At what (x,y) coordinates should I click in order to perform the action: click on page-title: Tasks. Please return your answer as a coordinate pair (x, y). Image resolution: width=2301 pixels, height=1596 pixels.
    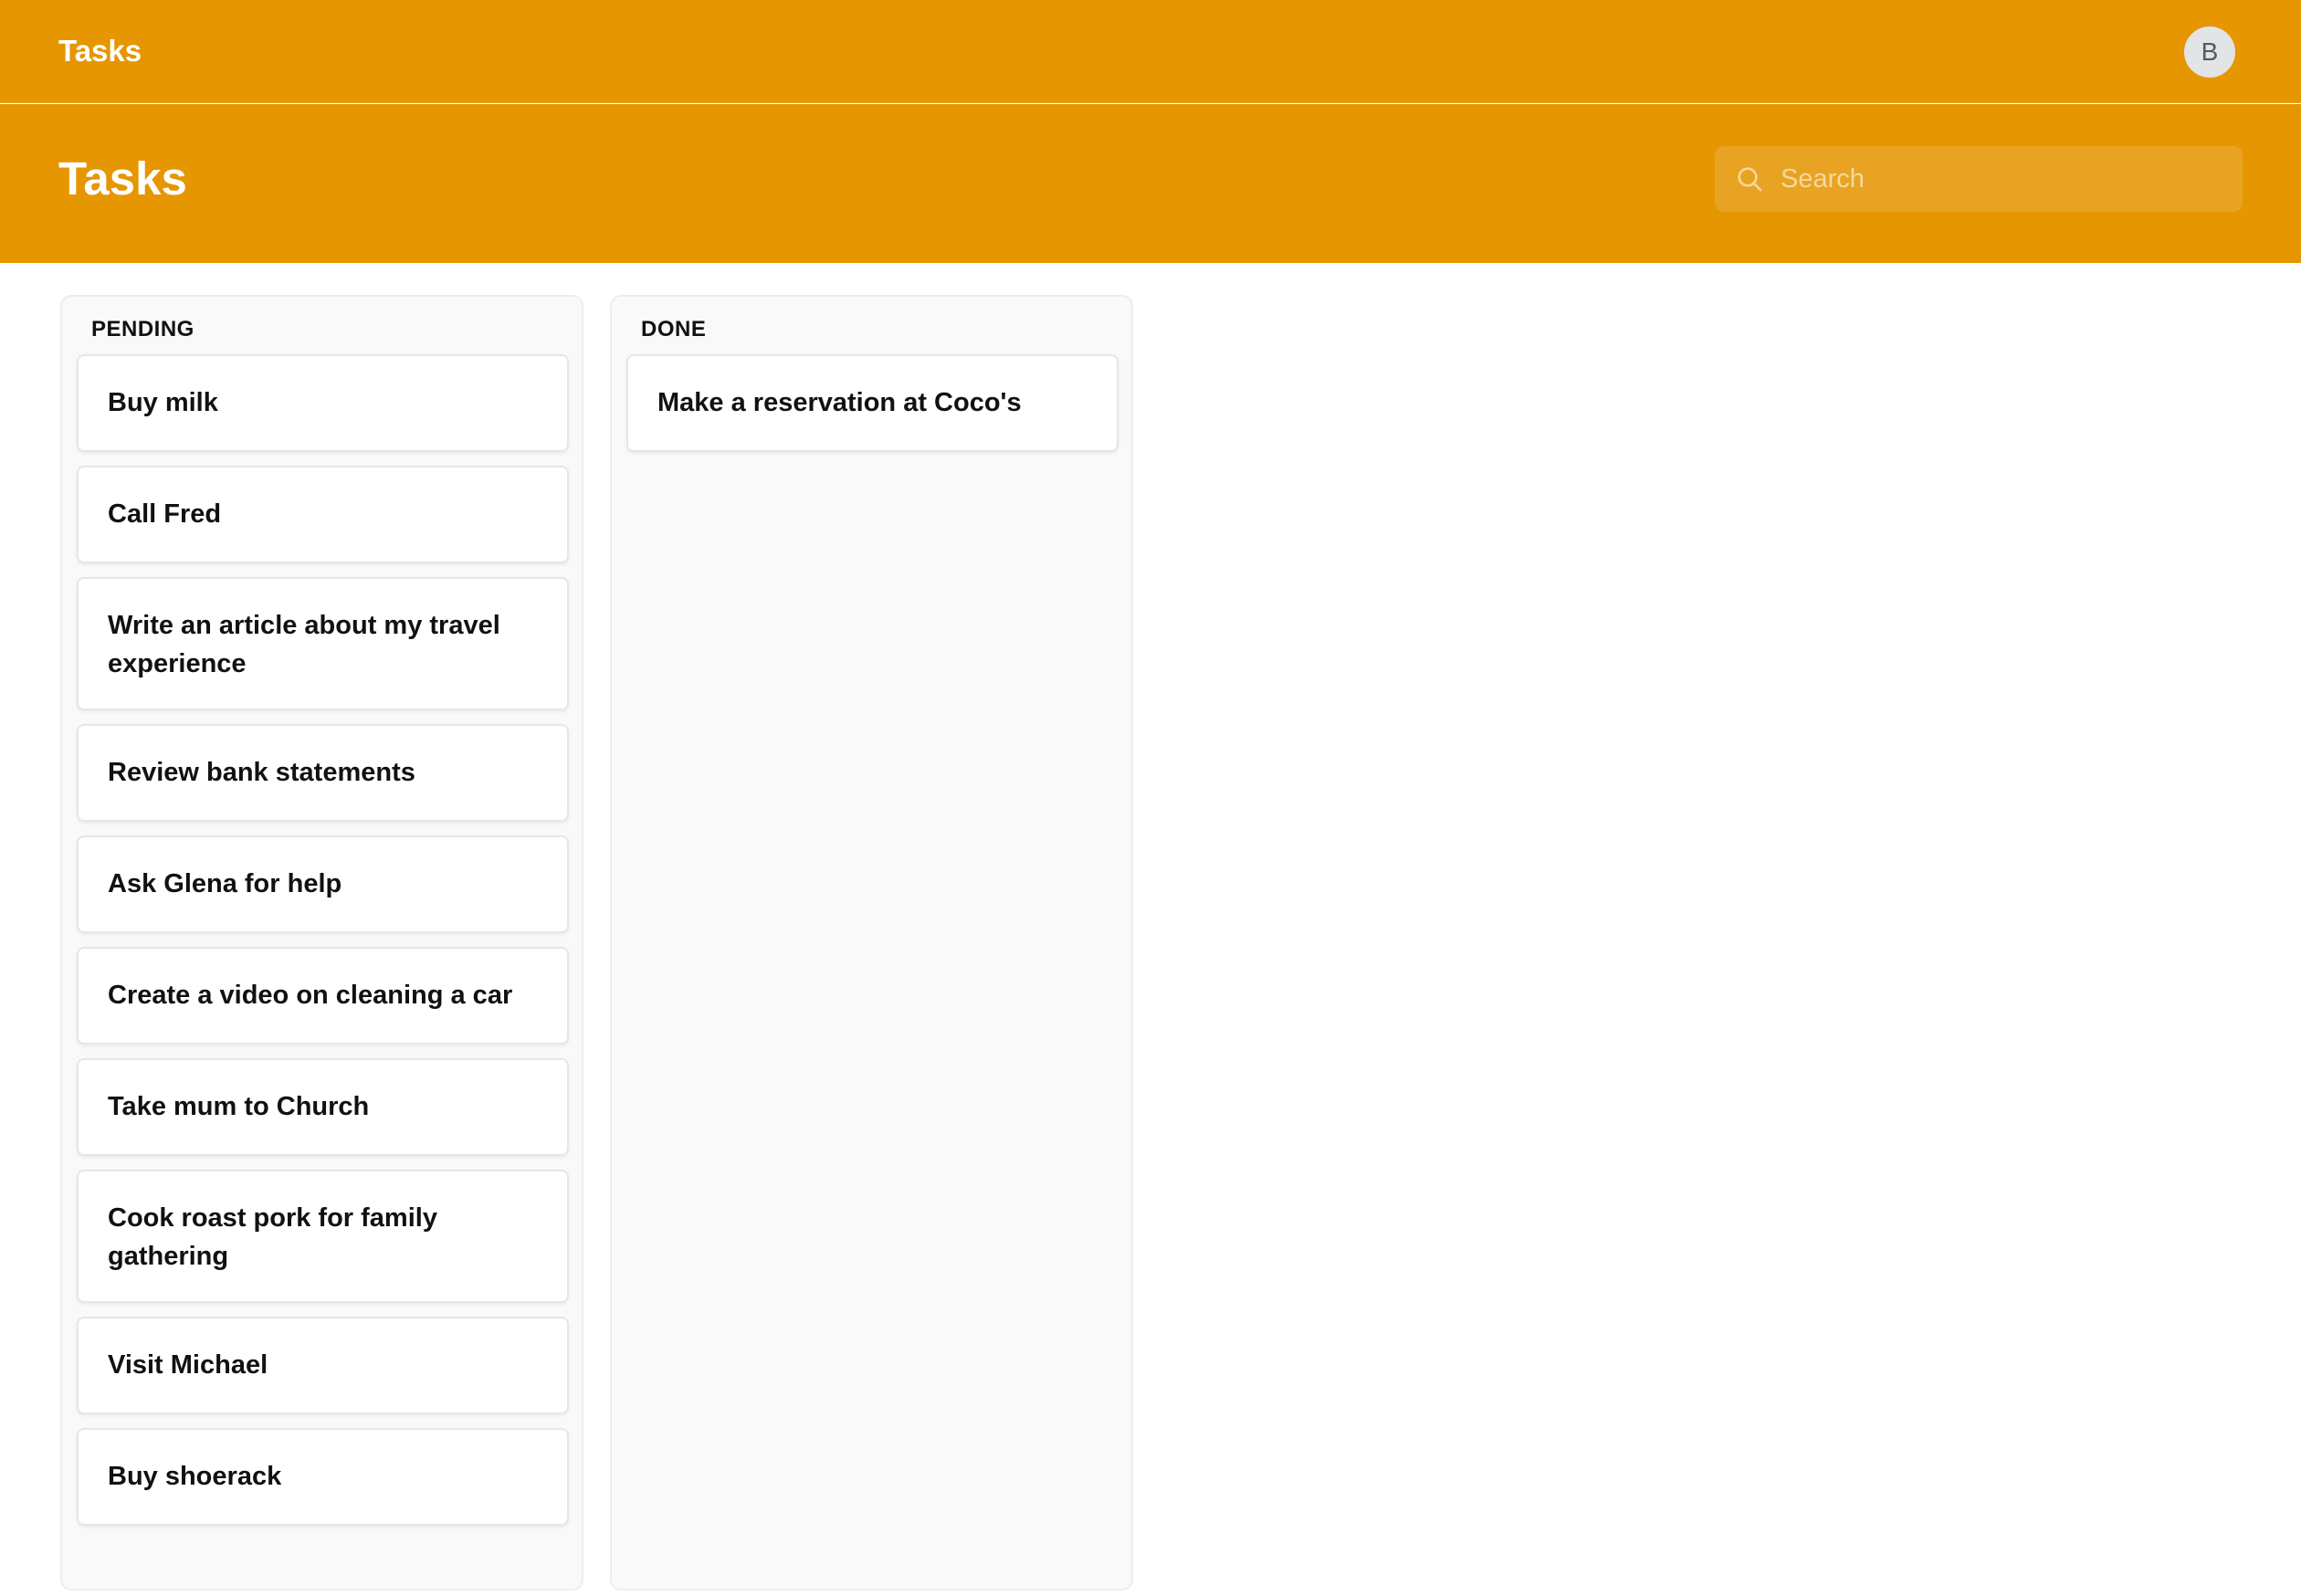
    Looking at the image, I should click on (122, 179).